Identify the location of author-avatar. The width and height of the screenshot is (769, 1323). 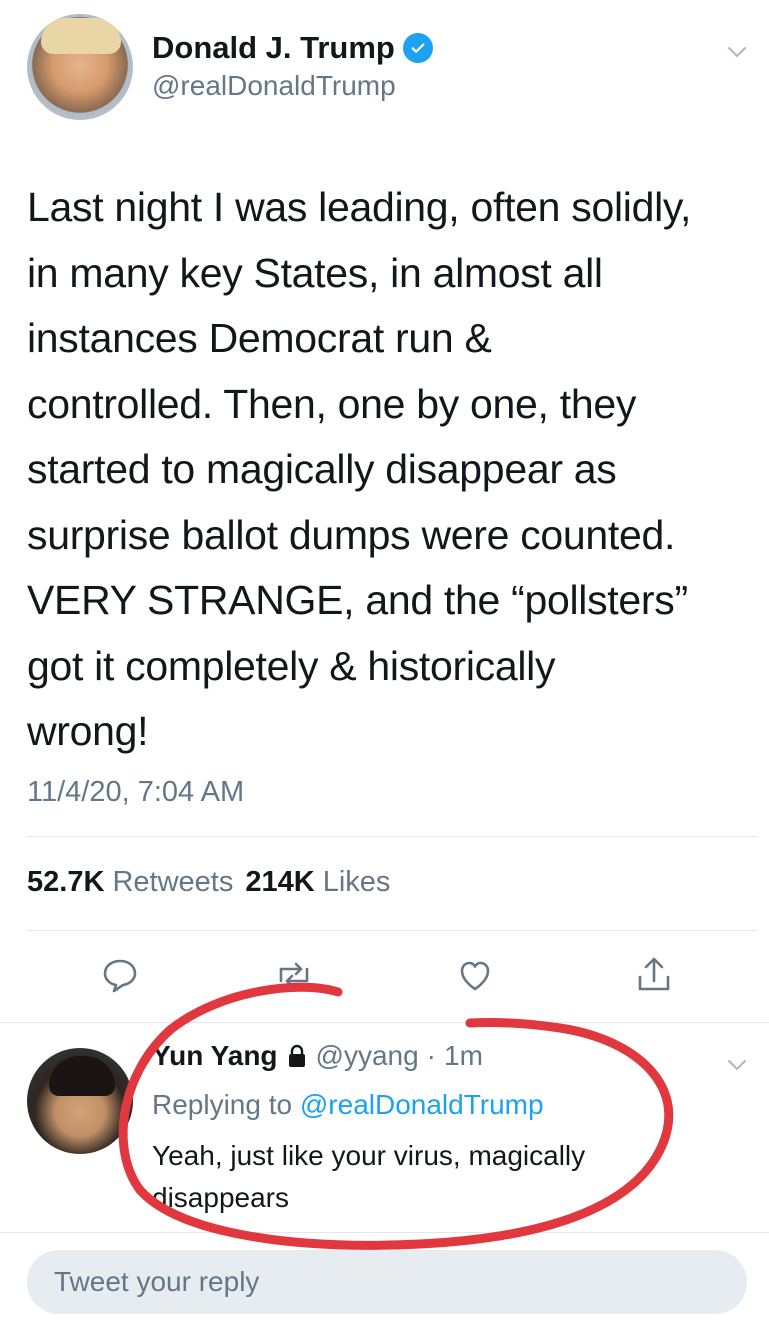
(80, 67).